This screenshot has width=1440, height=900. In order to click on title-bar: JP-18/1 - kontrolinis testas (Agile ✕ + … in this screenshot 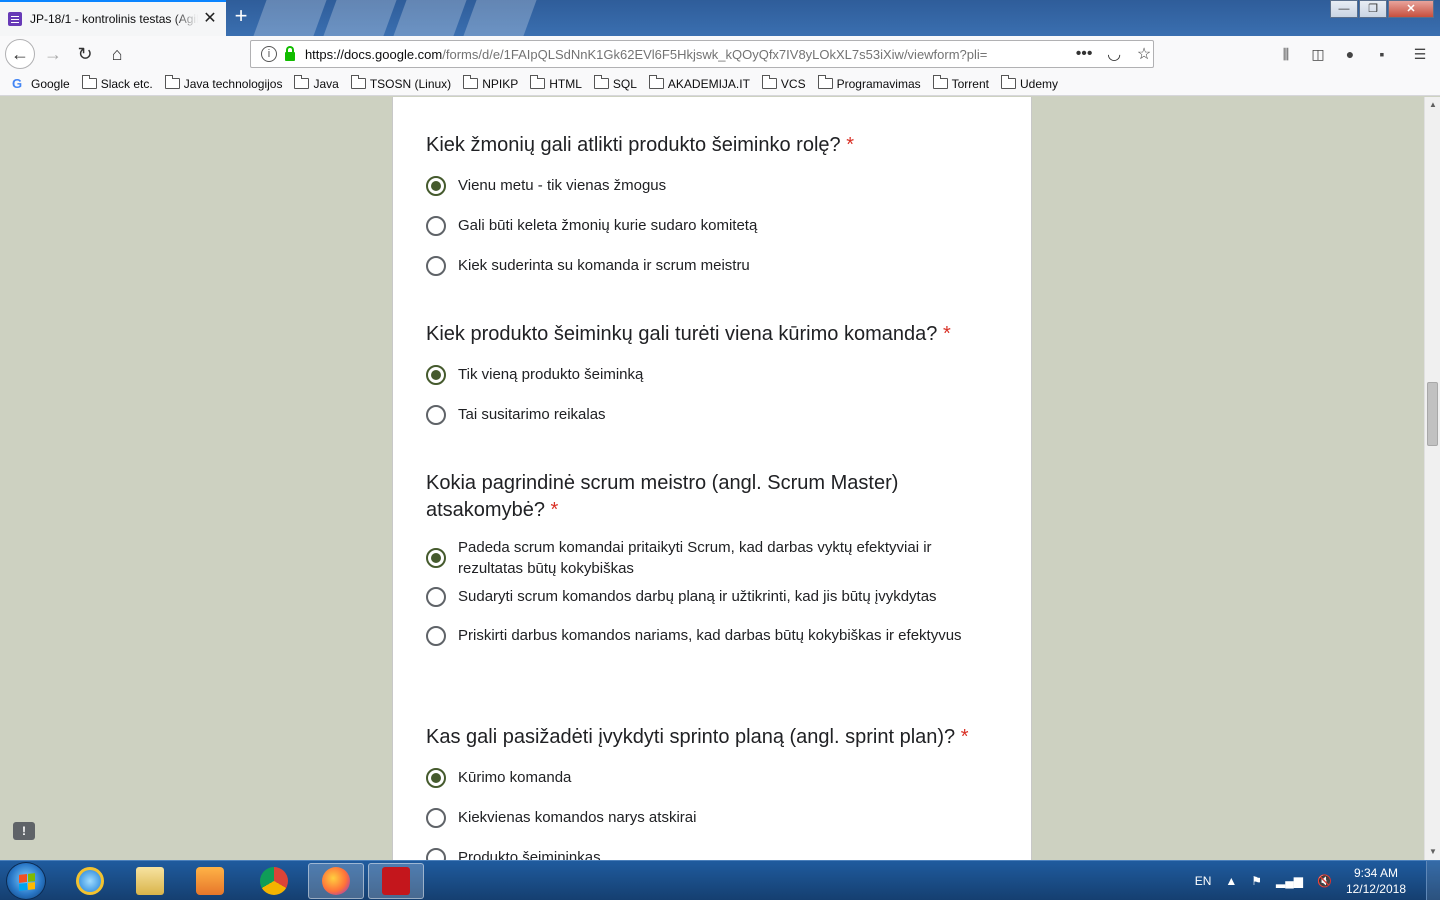, I will do `click(720, 18)`.